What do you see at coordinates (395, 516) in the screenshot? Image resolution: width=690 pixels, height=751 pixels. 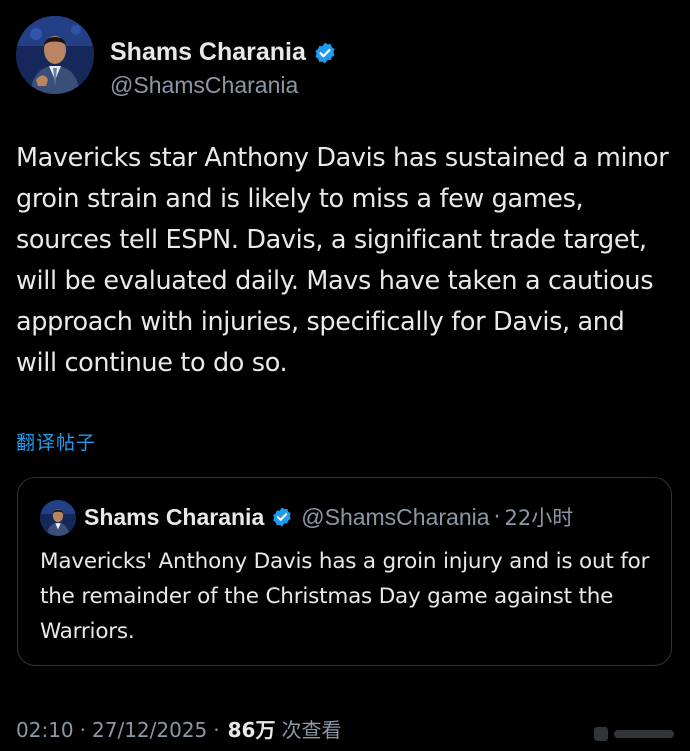 I see `quoted-author-handle: @ShamsCharania` at bounding box center [395, 516].